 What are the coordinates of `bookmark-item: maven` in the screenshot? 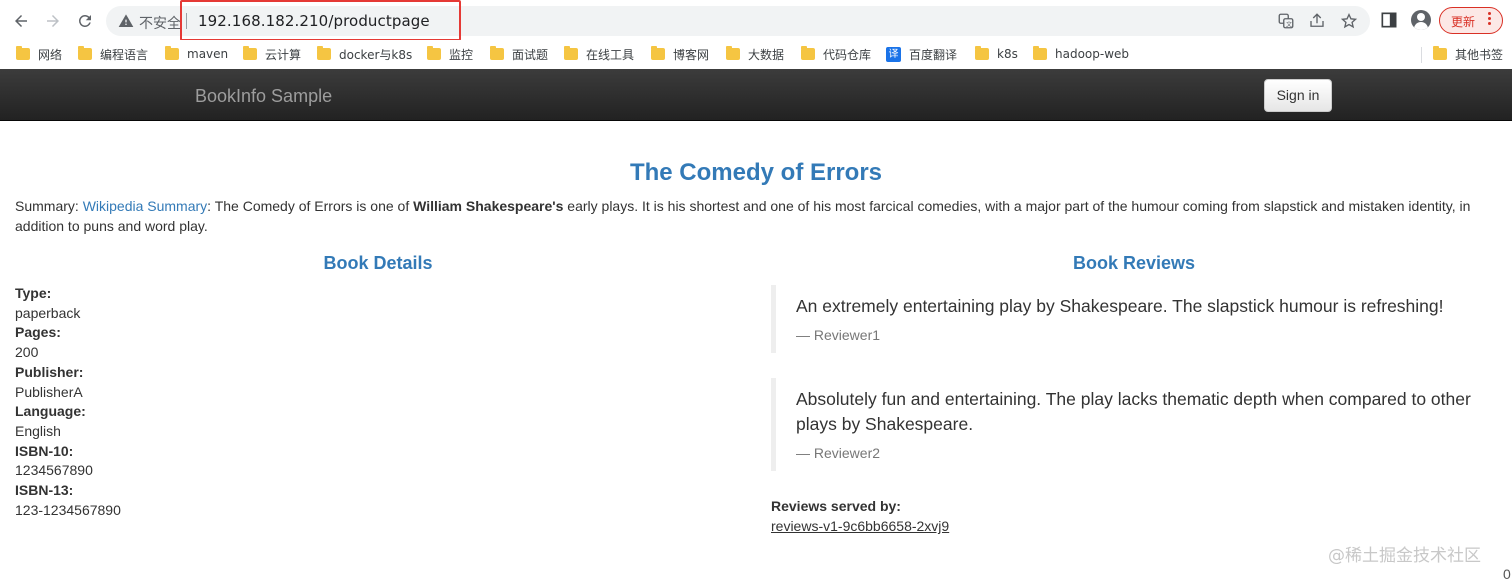 It's located at (196, 54).